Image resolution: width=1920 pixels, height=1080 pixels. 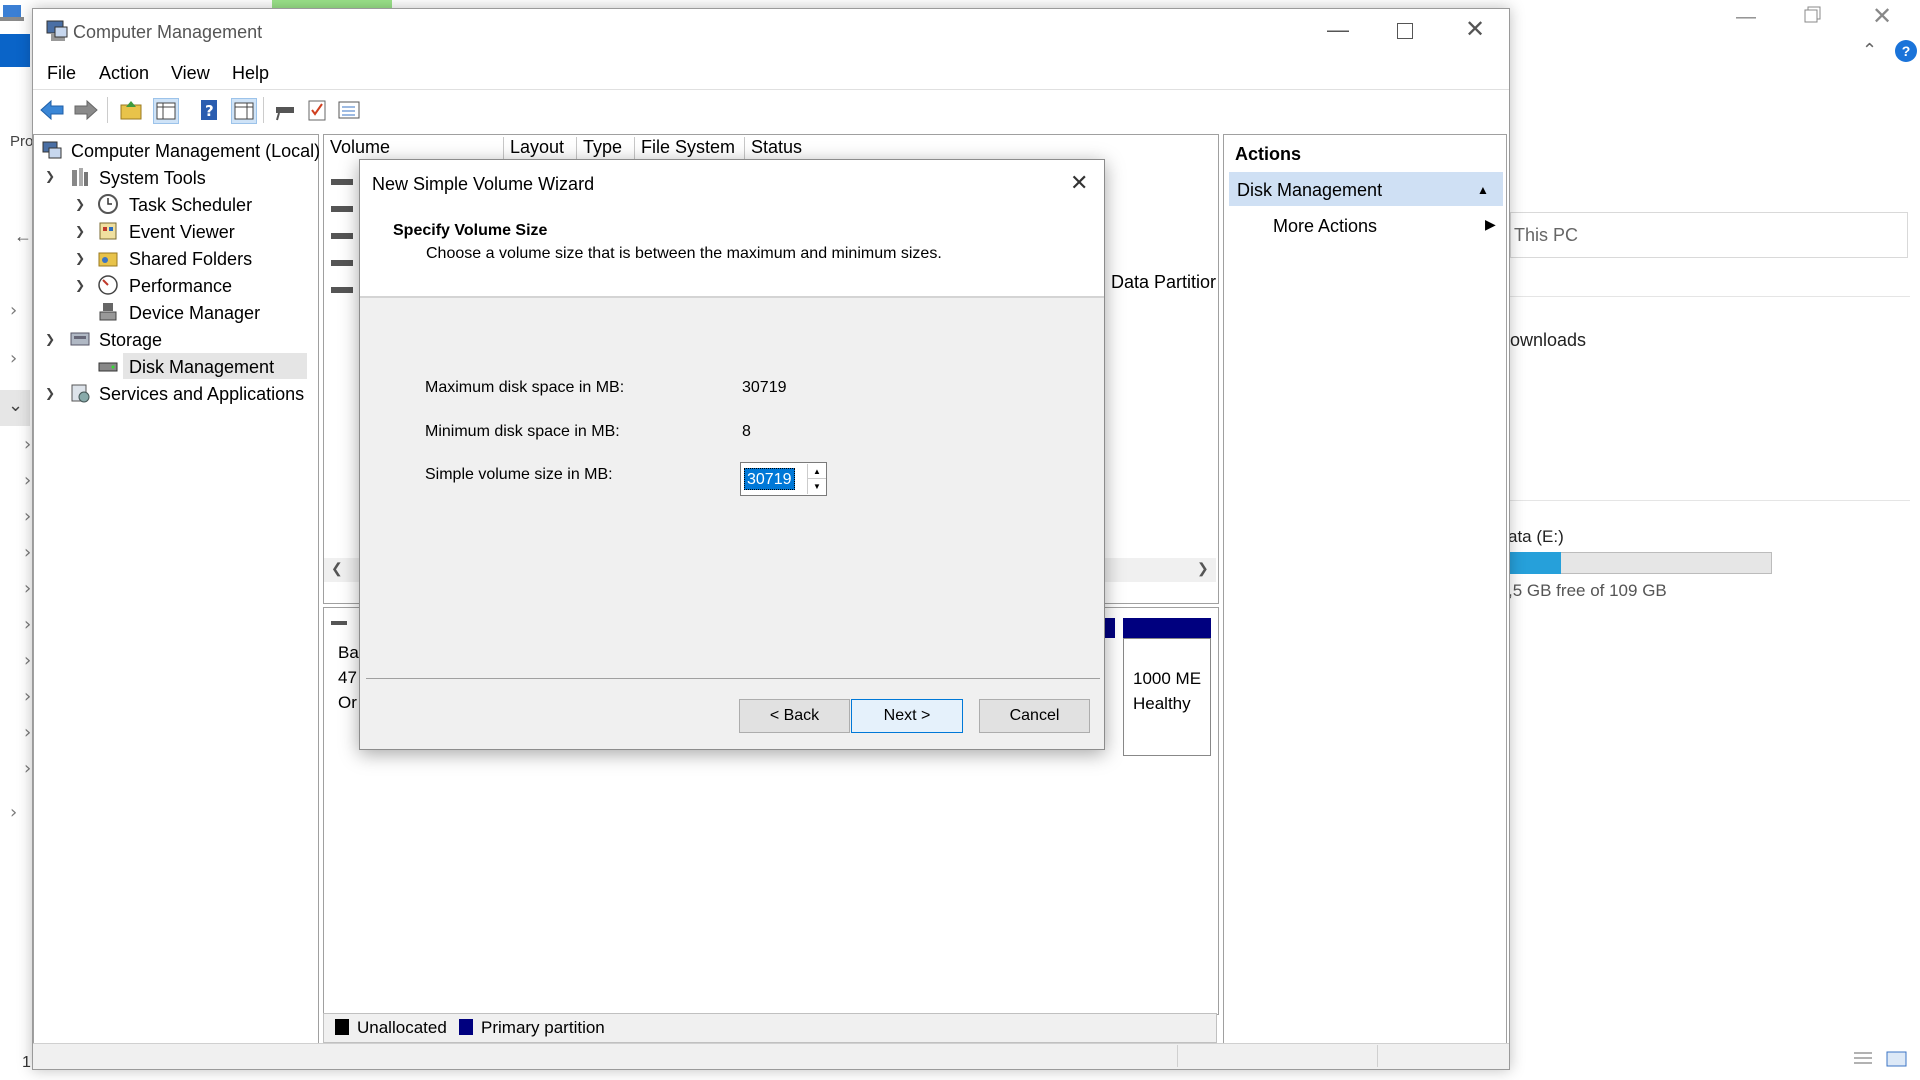 What do you see at coordinates (244, 111) in the screenshot?
I see `show-hide-action-pane-icon` at bounding box center [244, 111].